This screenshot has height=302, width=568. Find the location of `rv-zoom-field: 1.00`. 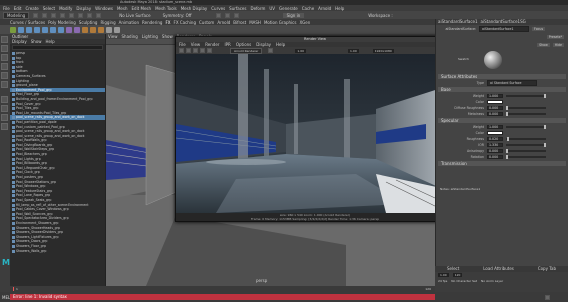

rv-zoom-field: 1.00 is located at coordinates (301, 50).